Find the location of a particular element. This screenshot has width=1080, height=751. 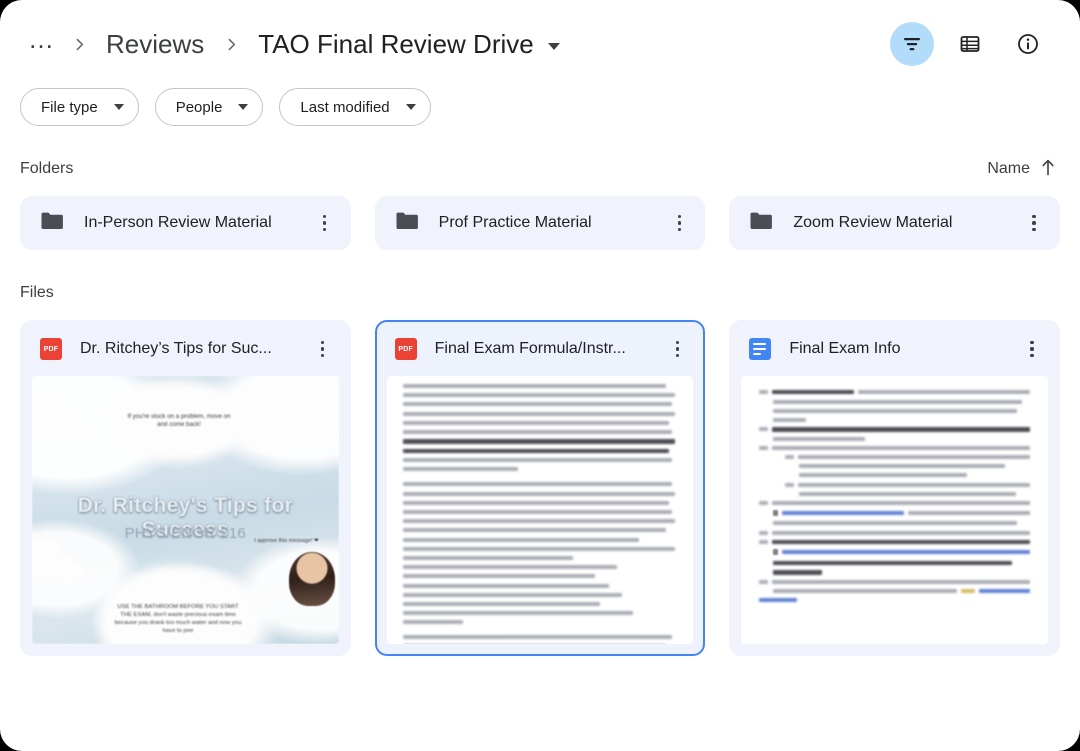

breadcrumb-item-reviews: Reviews is located at coordinates (155, 44).